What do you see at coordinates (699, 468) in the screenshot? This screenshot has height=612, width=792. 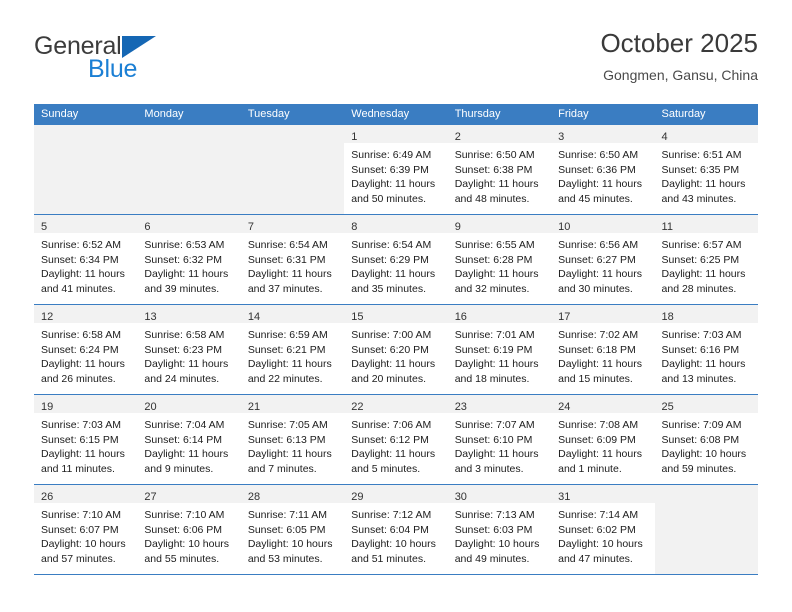 I see `daylight-text-line2: and 59 minutes.` at bounding box center [699, 468].